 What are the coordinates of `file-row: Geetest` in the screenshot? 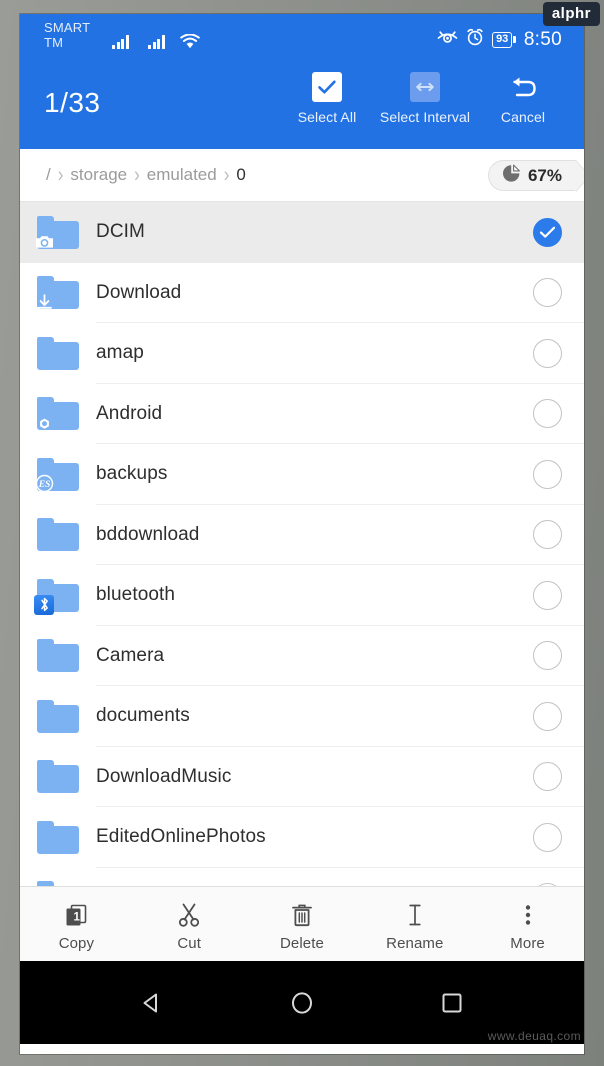 It's located at (302, 876).